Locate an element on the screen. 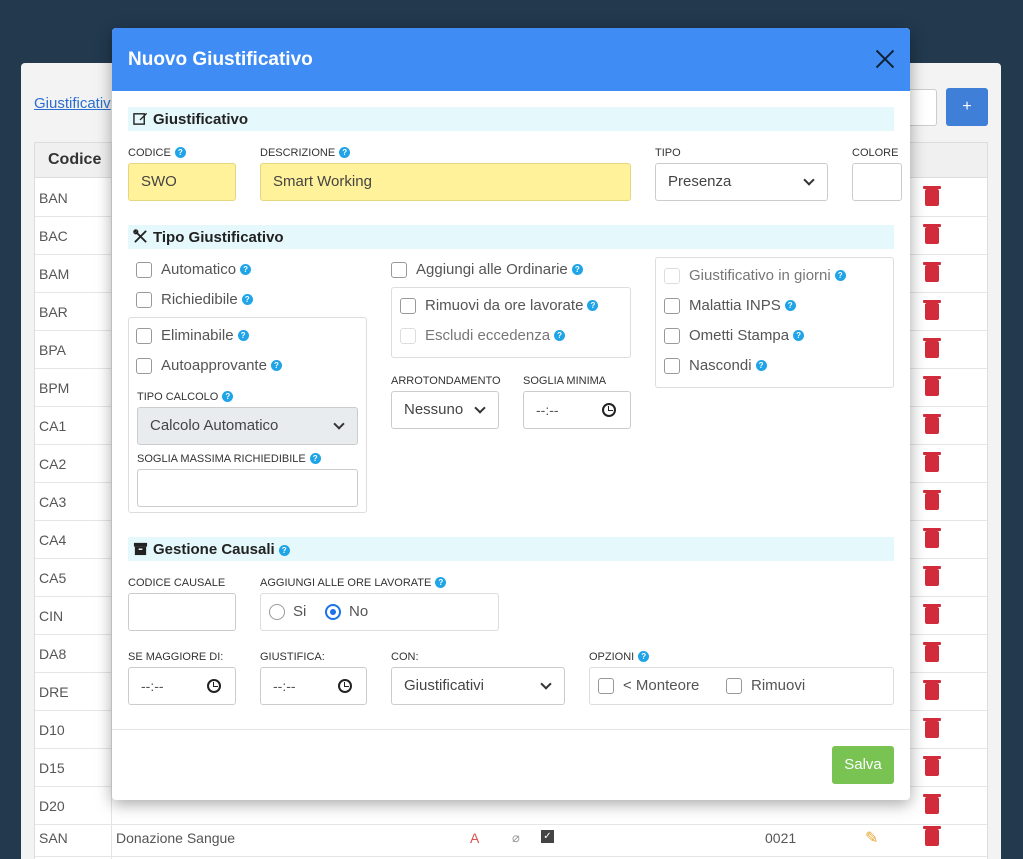 This screenshot has height=859, width=1023. table-row: SAN Donazione Sangue A ⌀ ✓ 0021 ✎ is located at coordinates (511, 838).